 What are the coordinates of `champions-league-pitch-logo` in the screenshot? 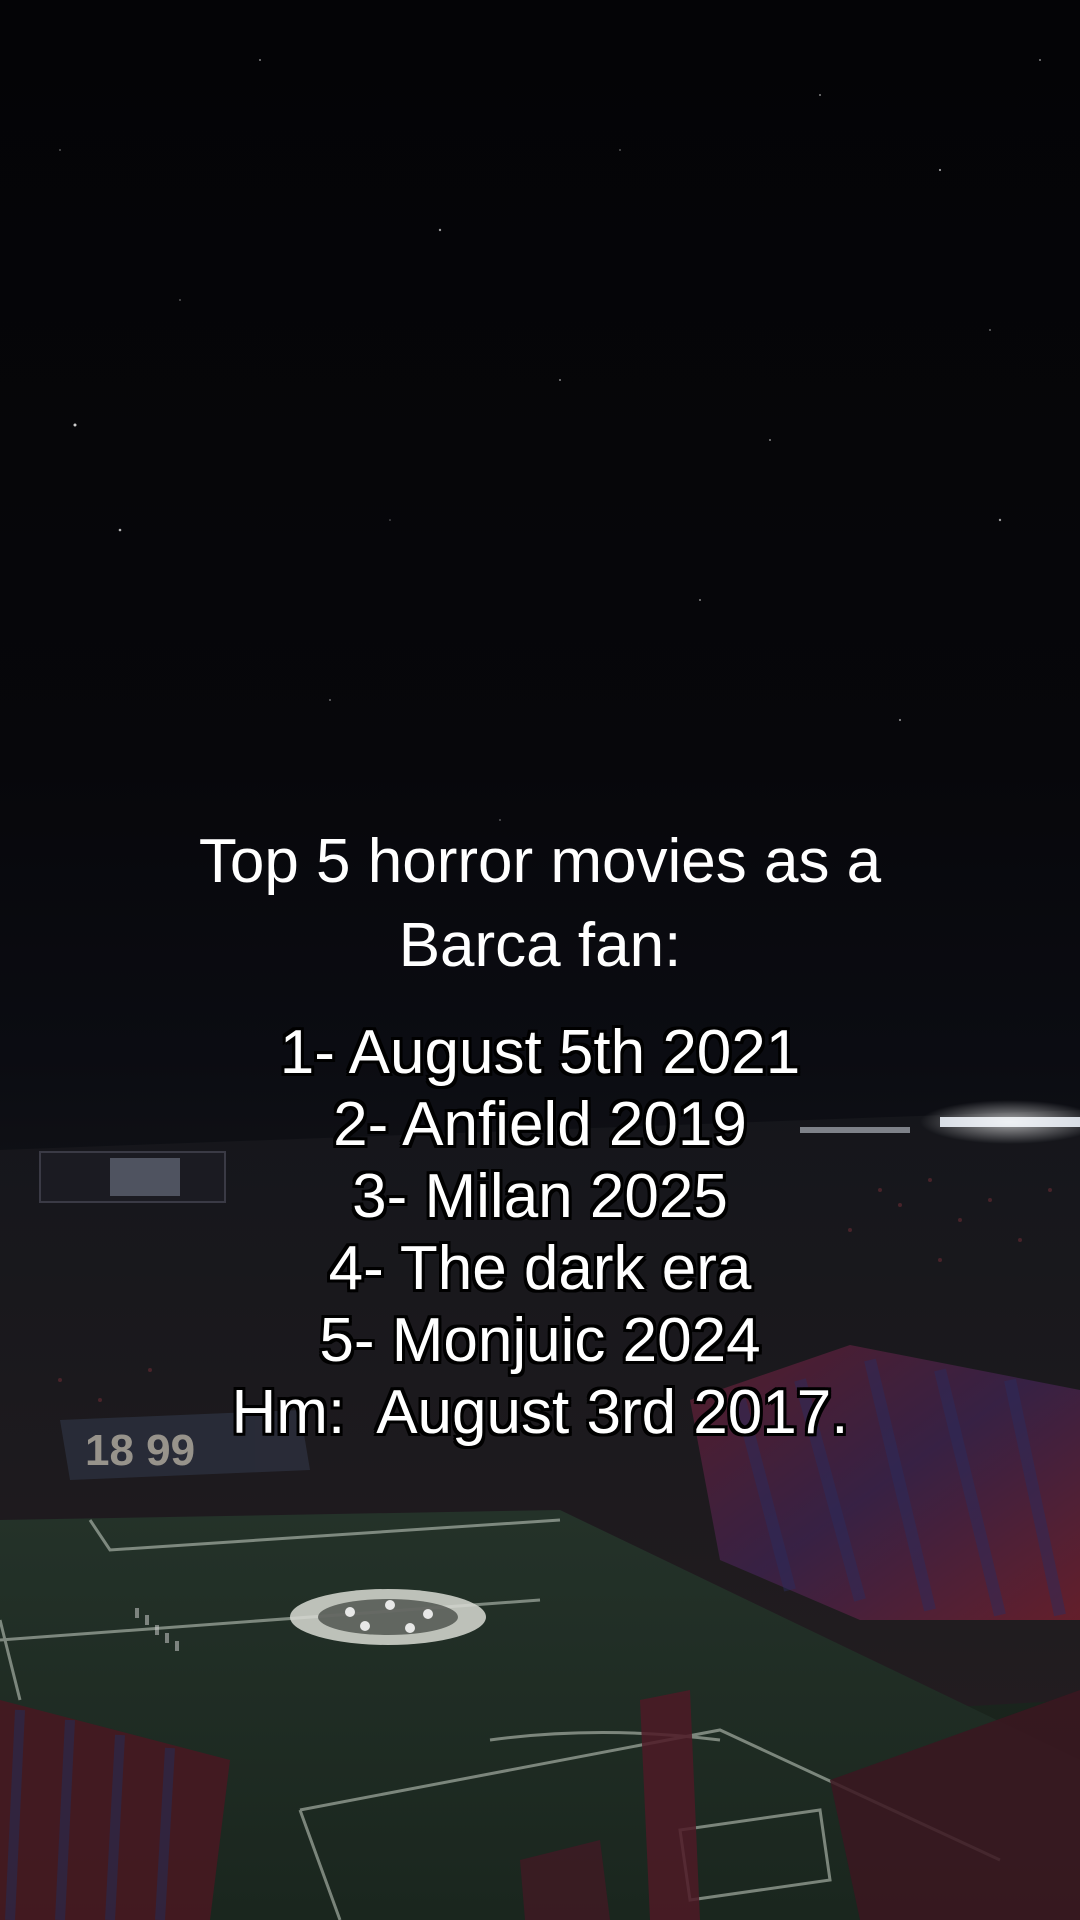 It's located at (388, 1617).